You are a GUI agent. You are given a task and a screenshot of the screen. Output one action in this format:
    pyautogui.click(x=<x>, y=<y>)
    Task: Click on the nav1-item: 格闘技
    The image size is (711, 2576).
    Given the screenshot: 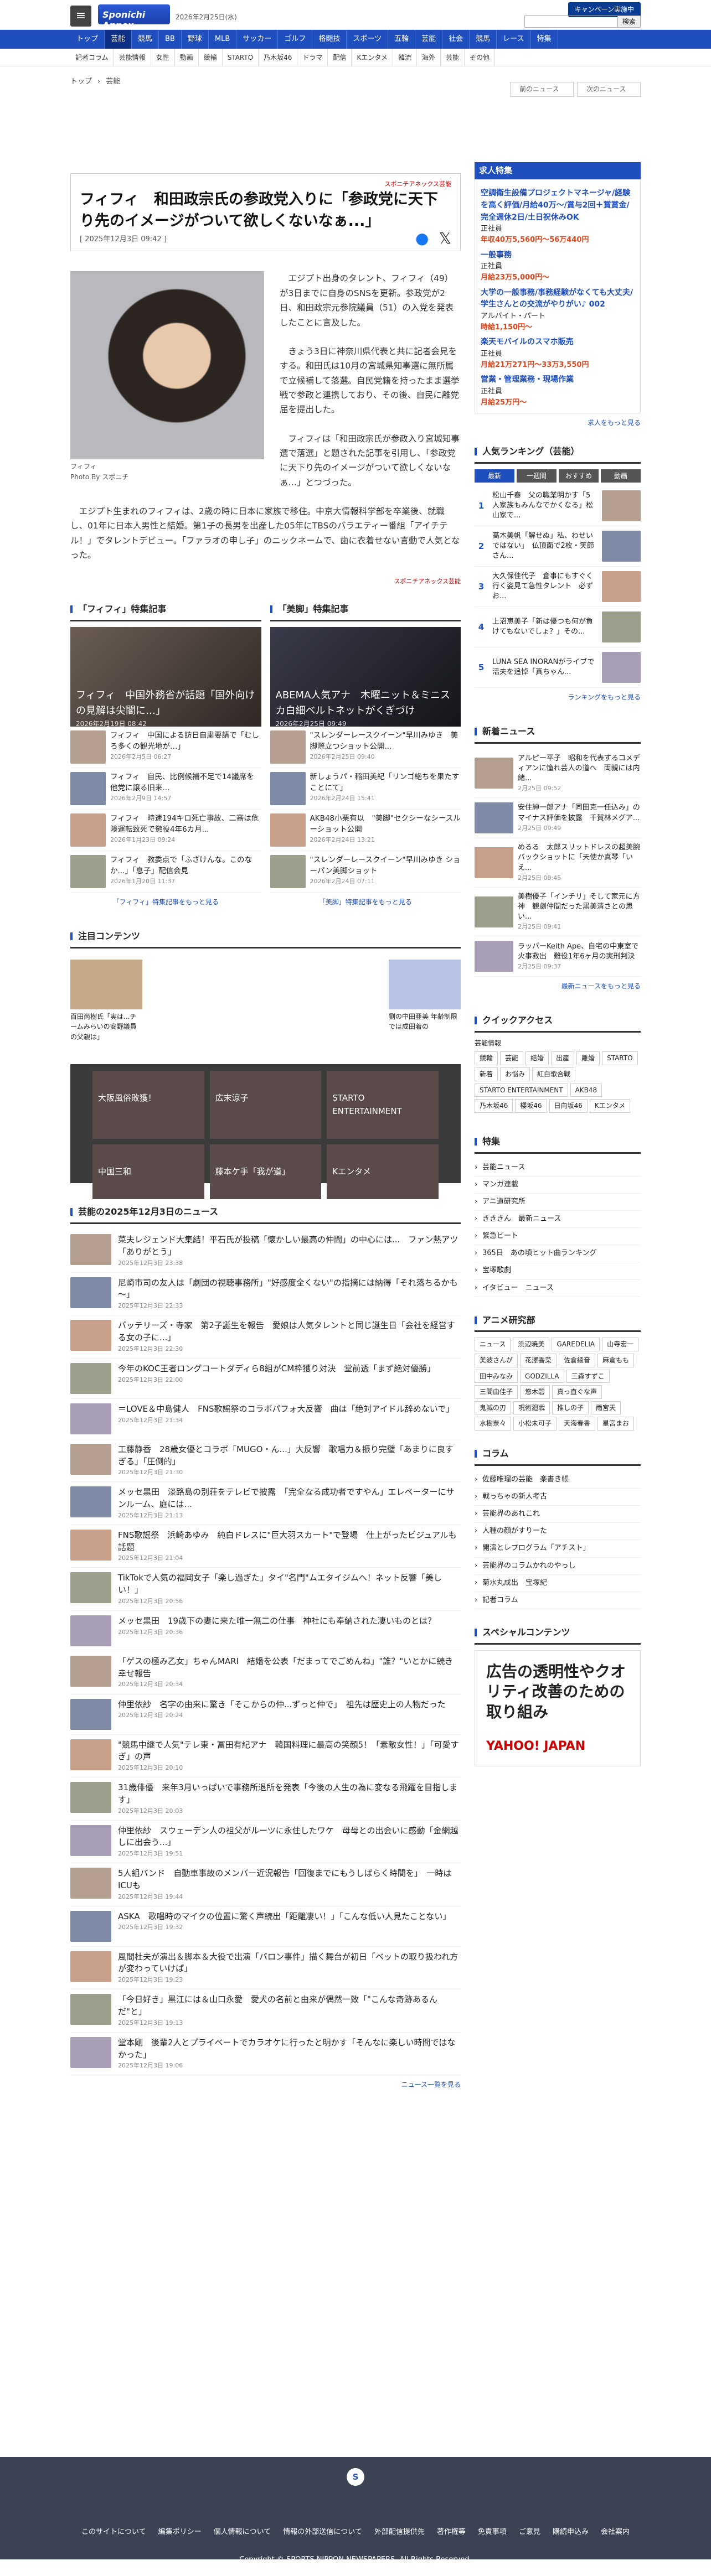 What is the action you would take?
    pyautogui.click(x=329, y=40)
    